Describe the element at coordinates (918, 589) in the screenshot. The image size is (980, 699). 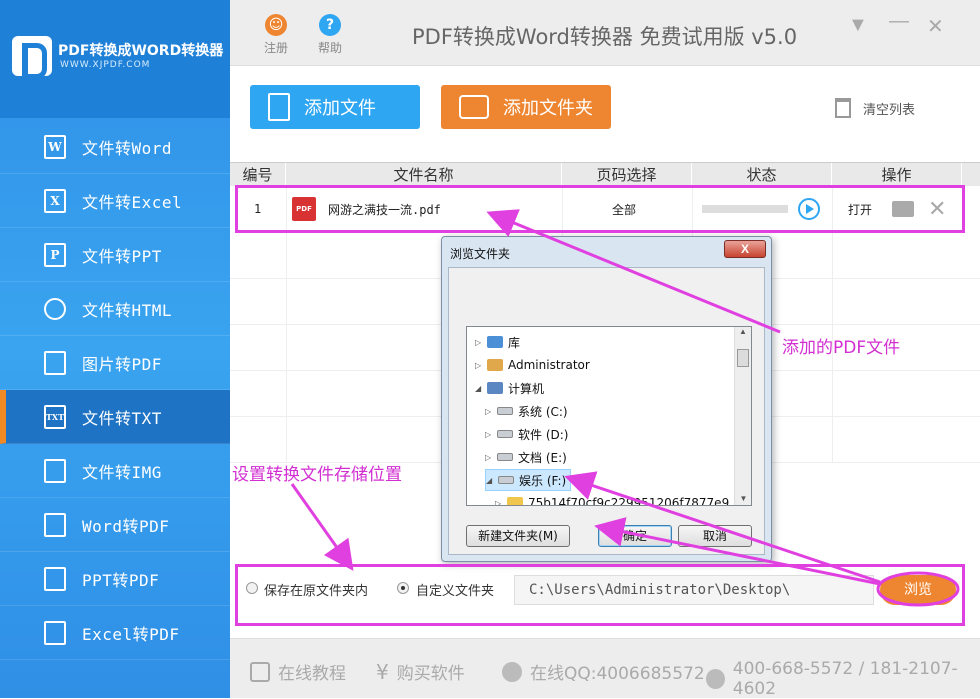
I see `browse-button-highlight` at that location.